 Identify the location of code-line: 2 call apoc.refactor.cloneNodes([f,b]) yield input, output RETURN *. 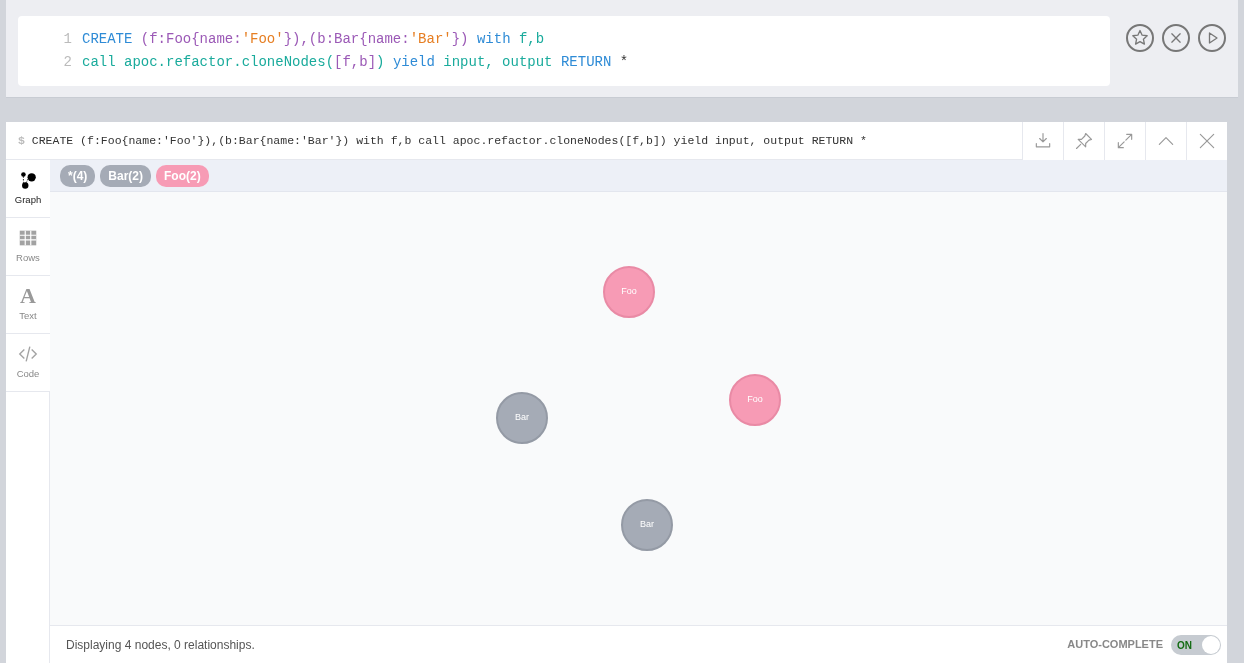
(346, 62).